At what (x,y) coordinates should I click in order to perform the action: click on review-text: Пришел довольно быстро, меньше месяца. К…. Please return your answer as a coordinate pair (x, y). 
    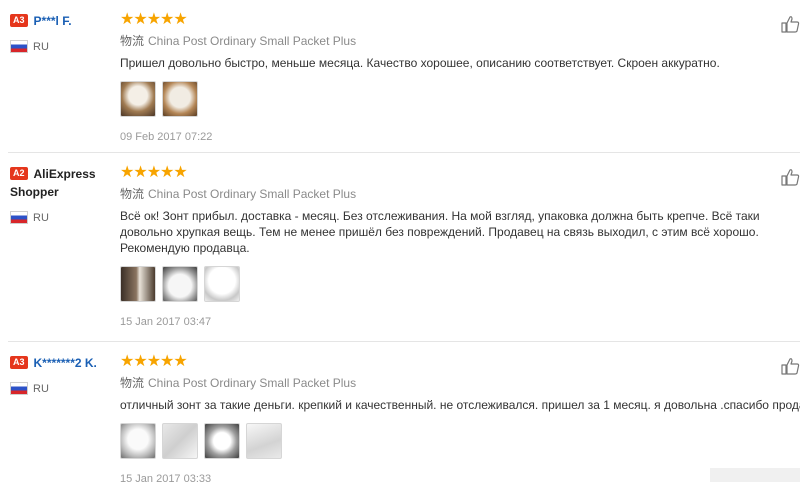
    Looking at the image, I should click on (420, 63).